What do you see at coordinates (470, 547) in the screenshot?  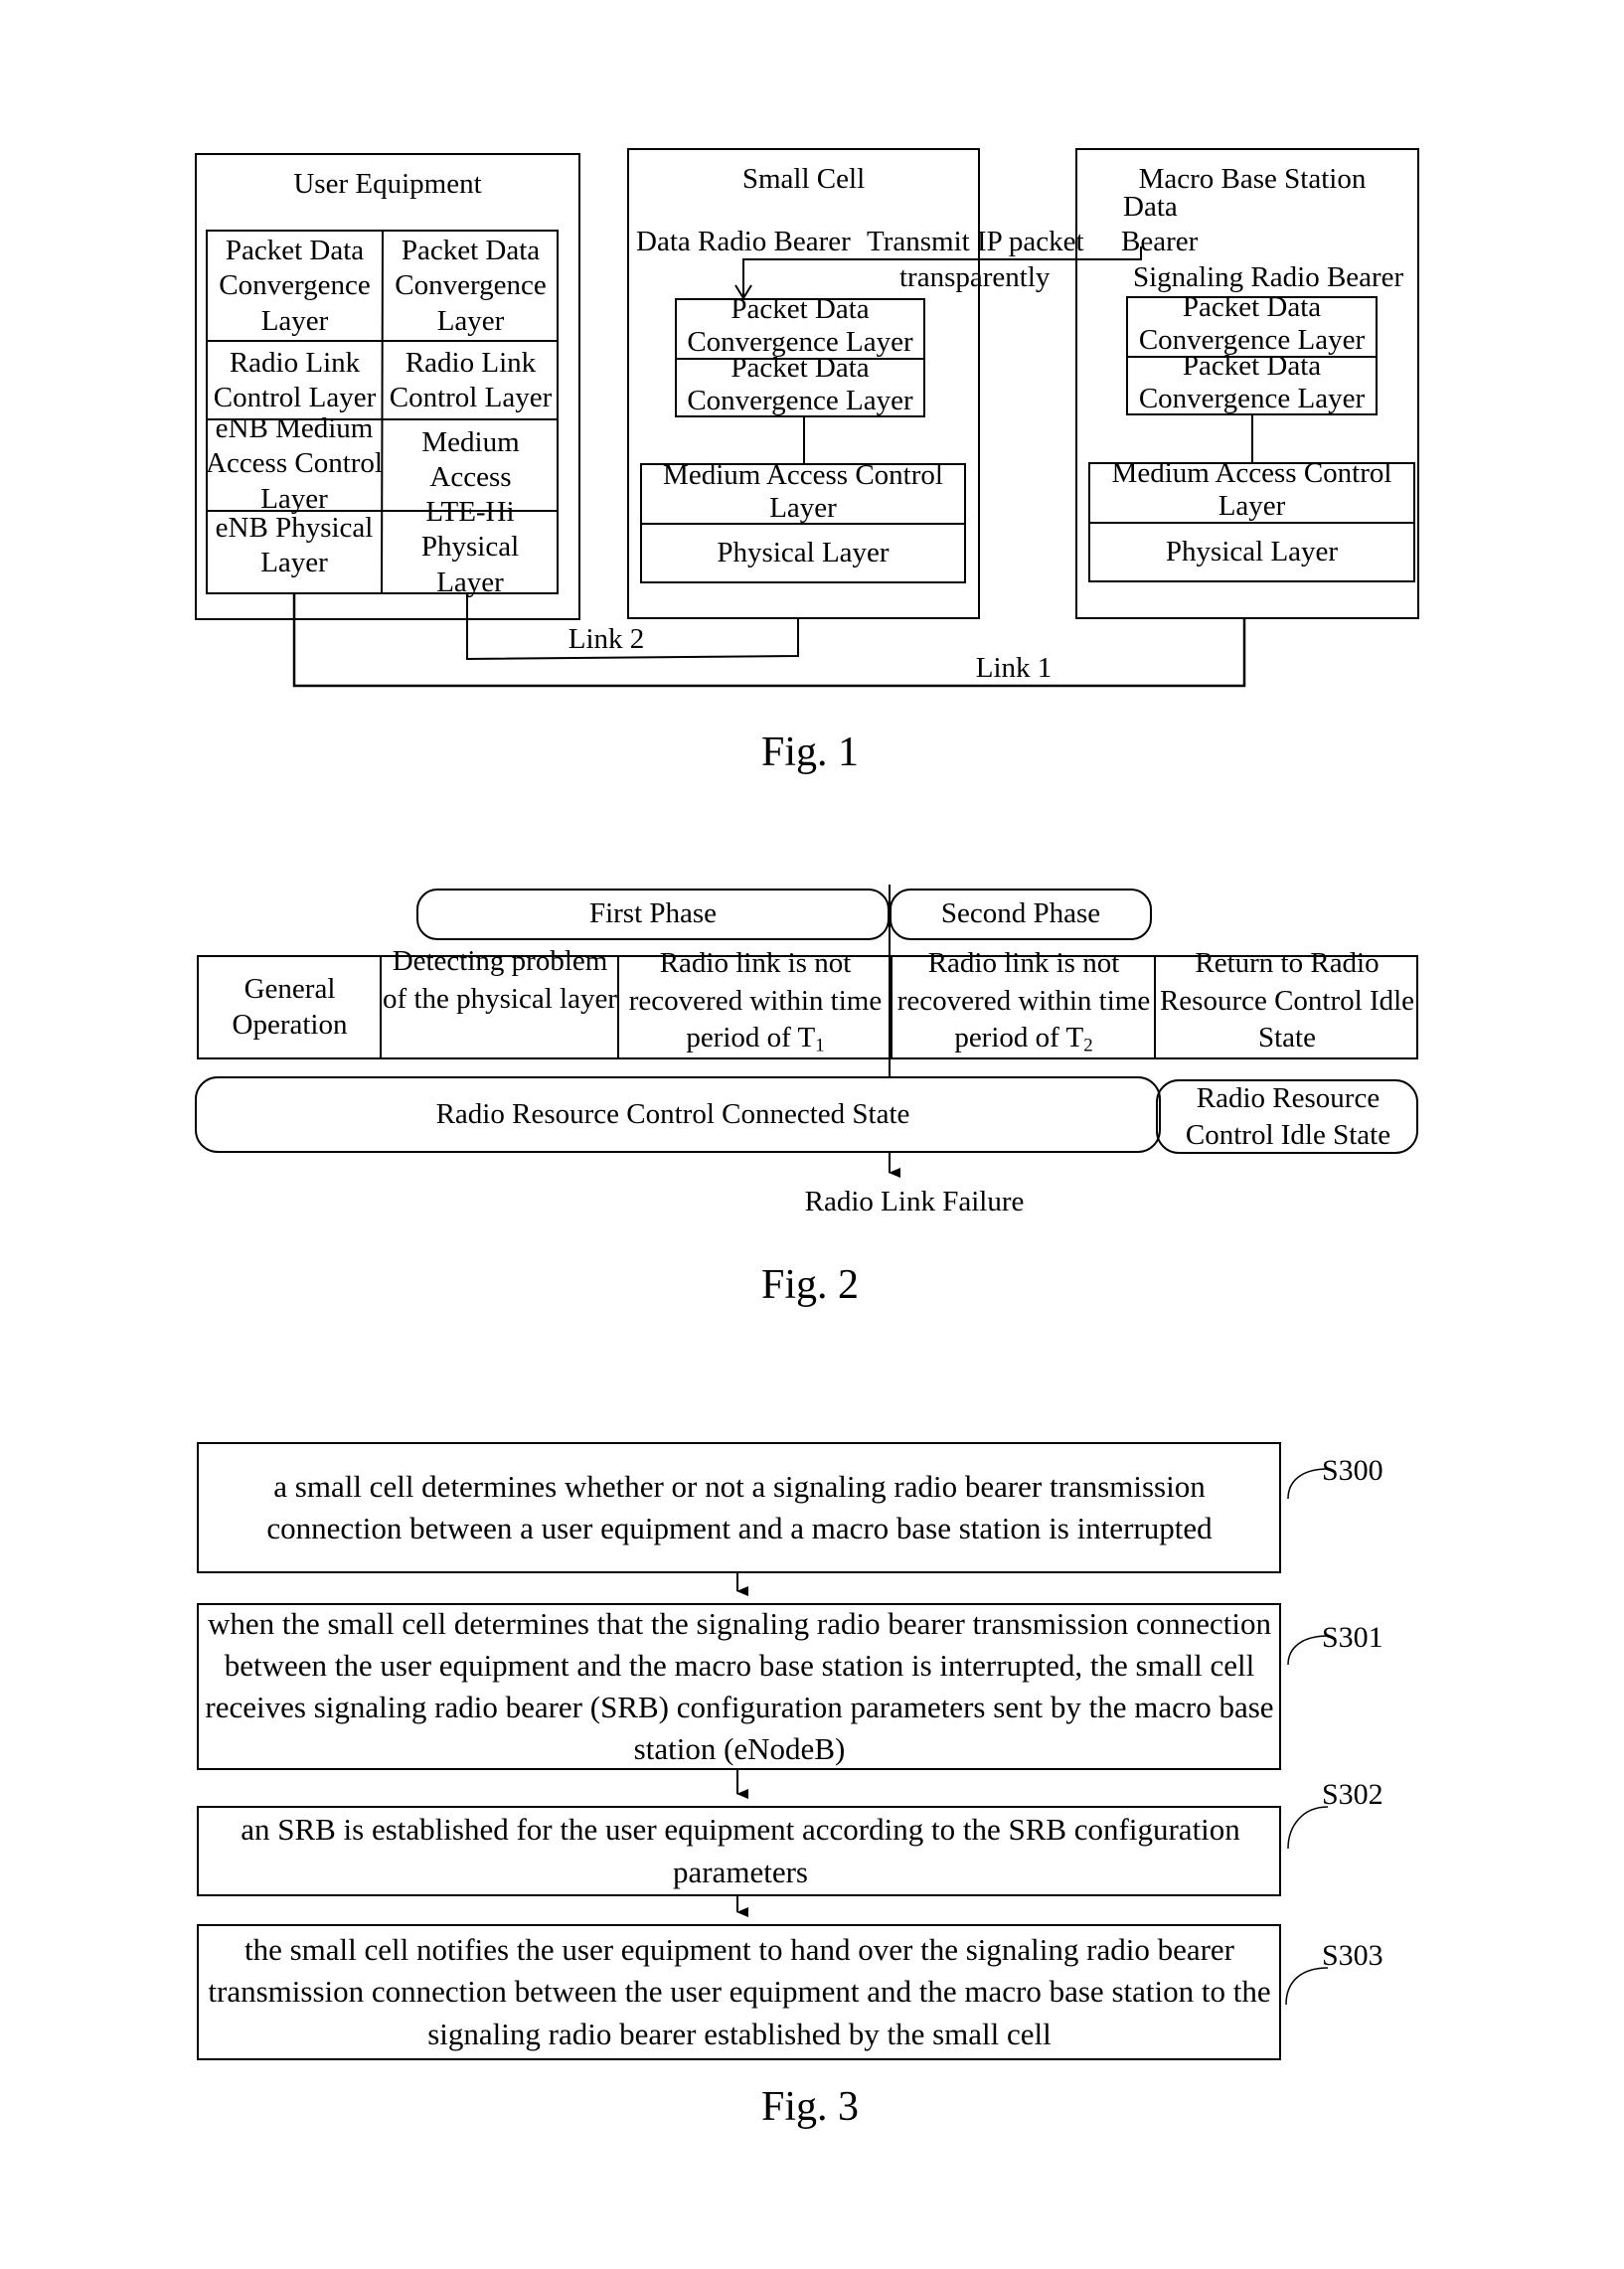 I see `ue-phy-right: LTE-Hi Physical Layer` at bounding box center [470, 547].